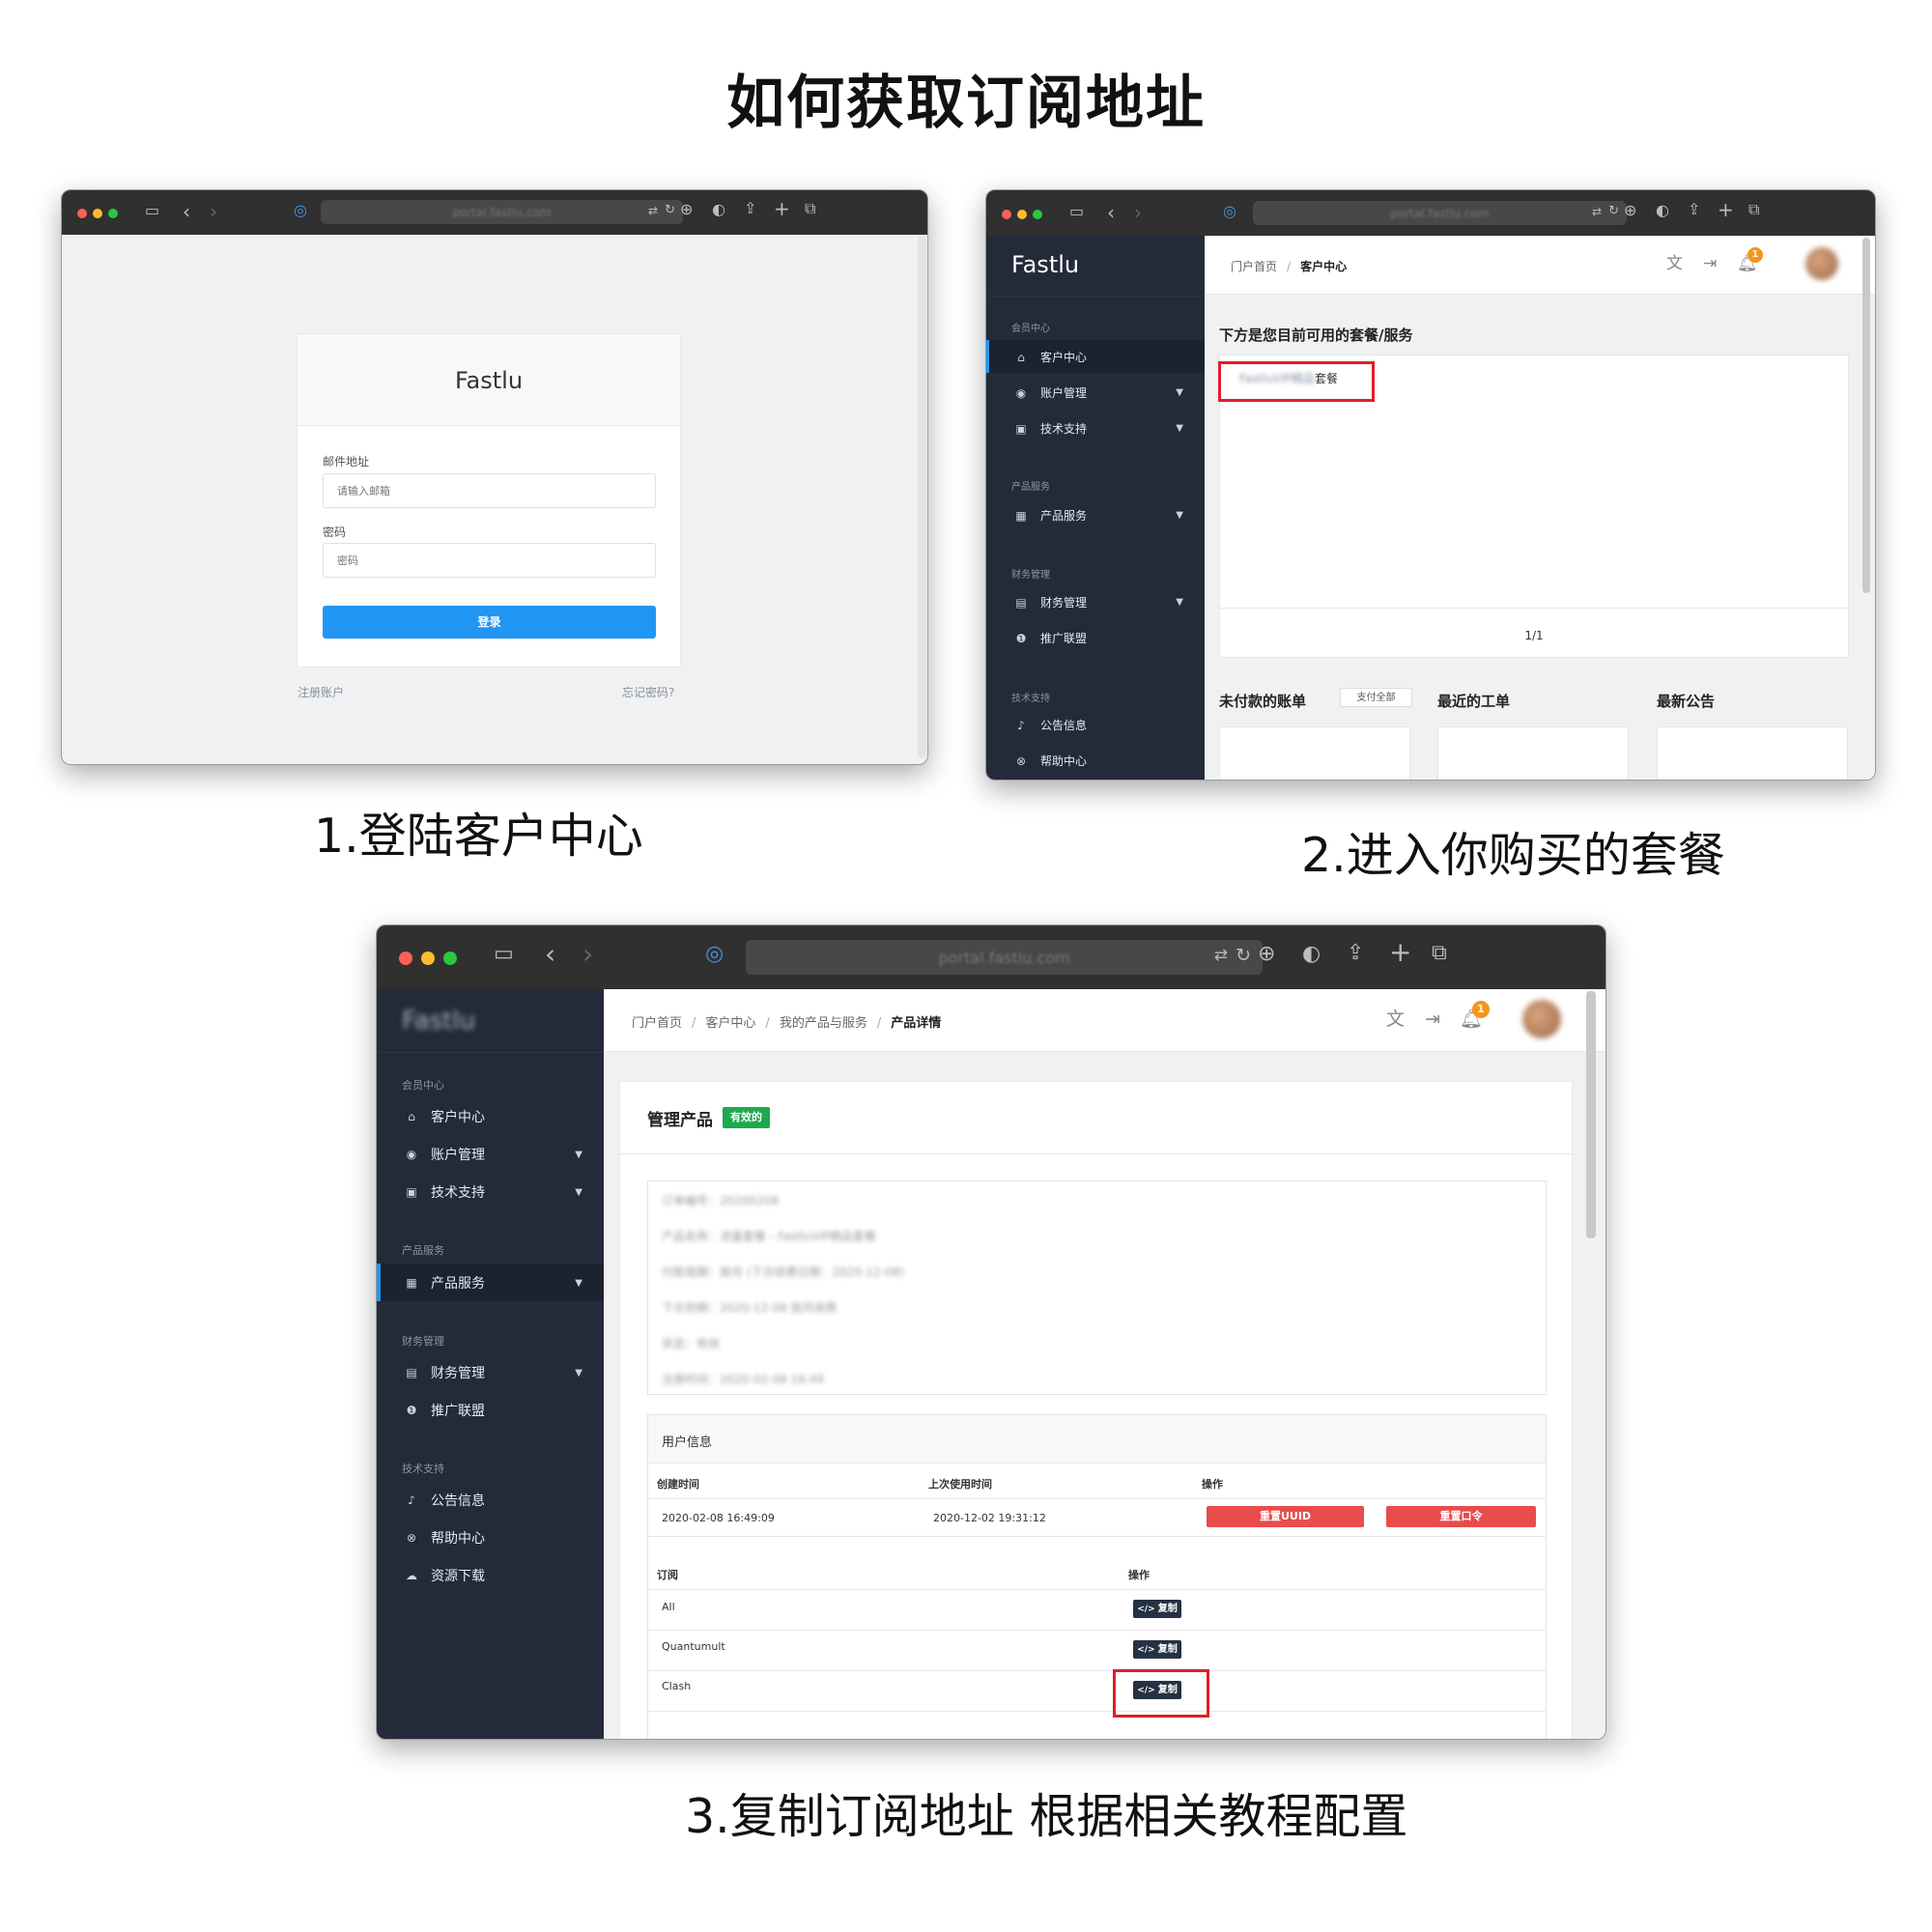 This screenshot has width=1932, height=1932. What do you see at coordinates (1285, 1516) in the screenshot?
I see `reset-uuid-button: 重置UUID` at bounding box center [1285, 1516].